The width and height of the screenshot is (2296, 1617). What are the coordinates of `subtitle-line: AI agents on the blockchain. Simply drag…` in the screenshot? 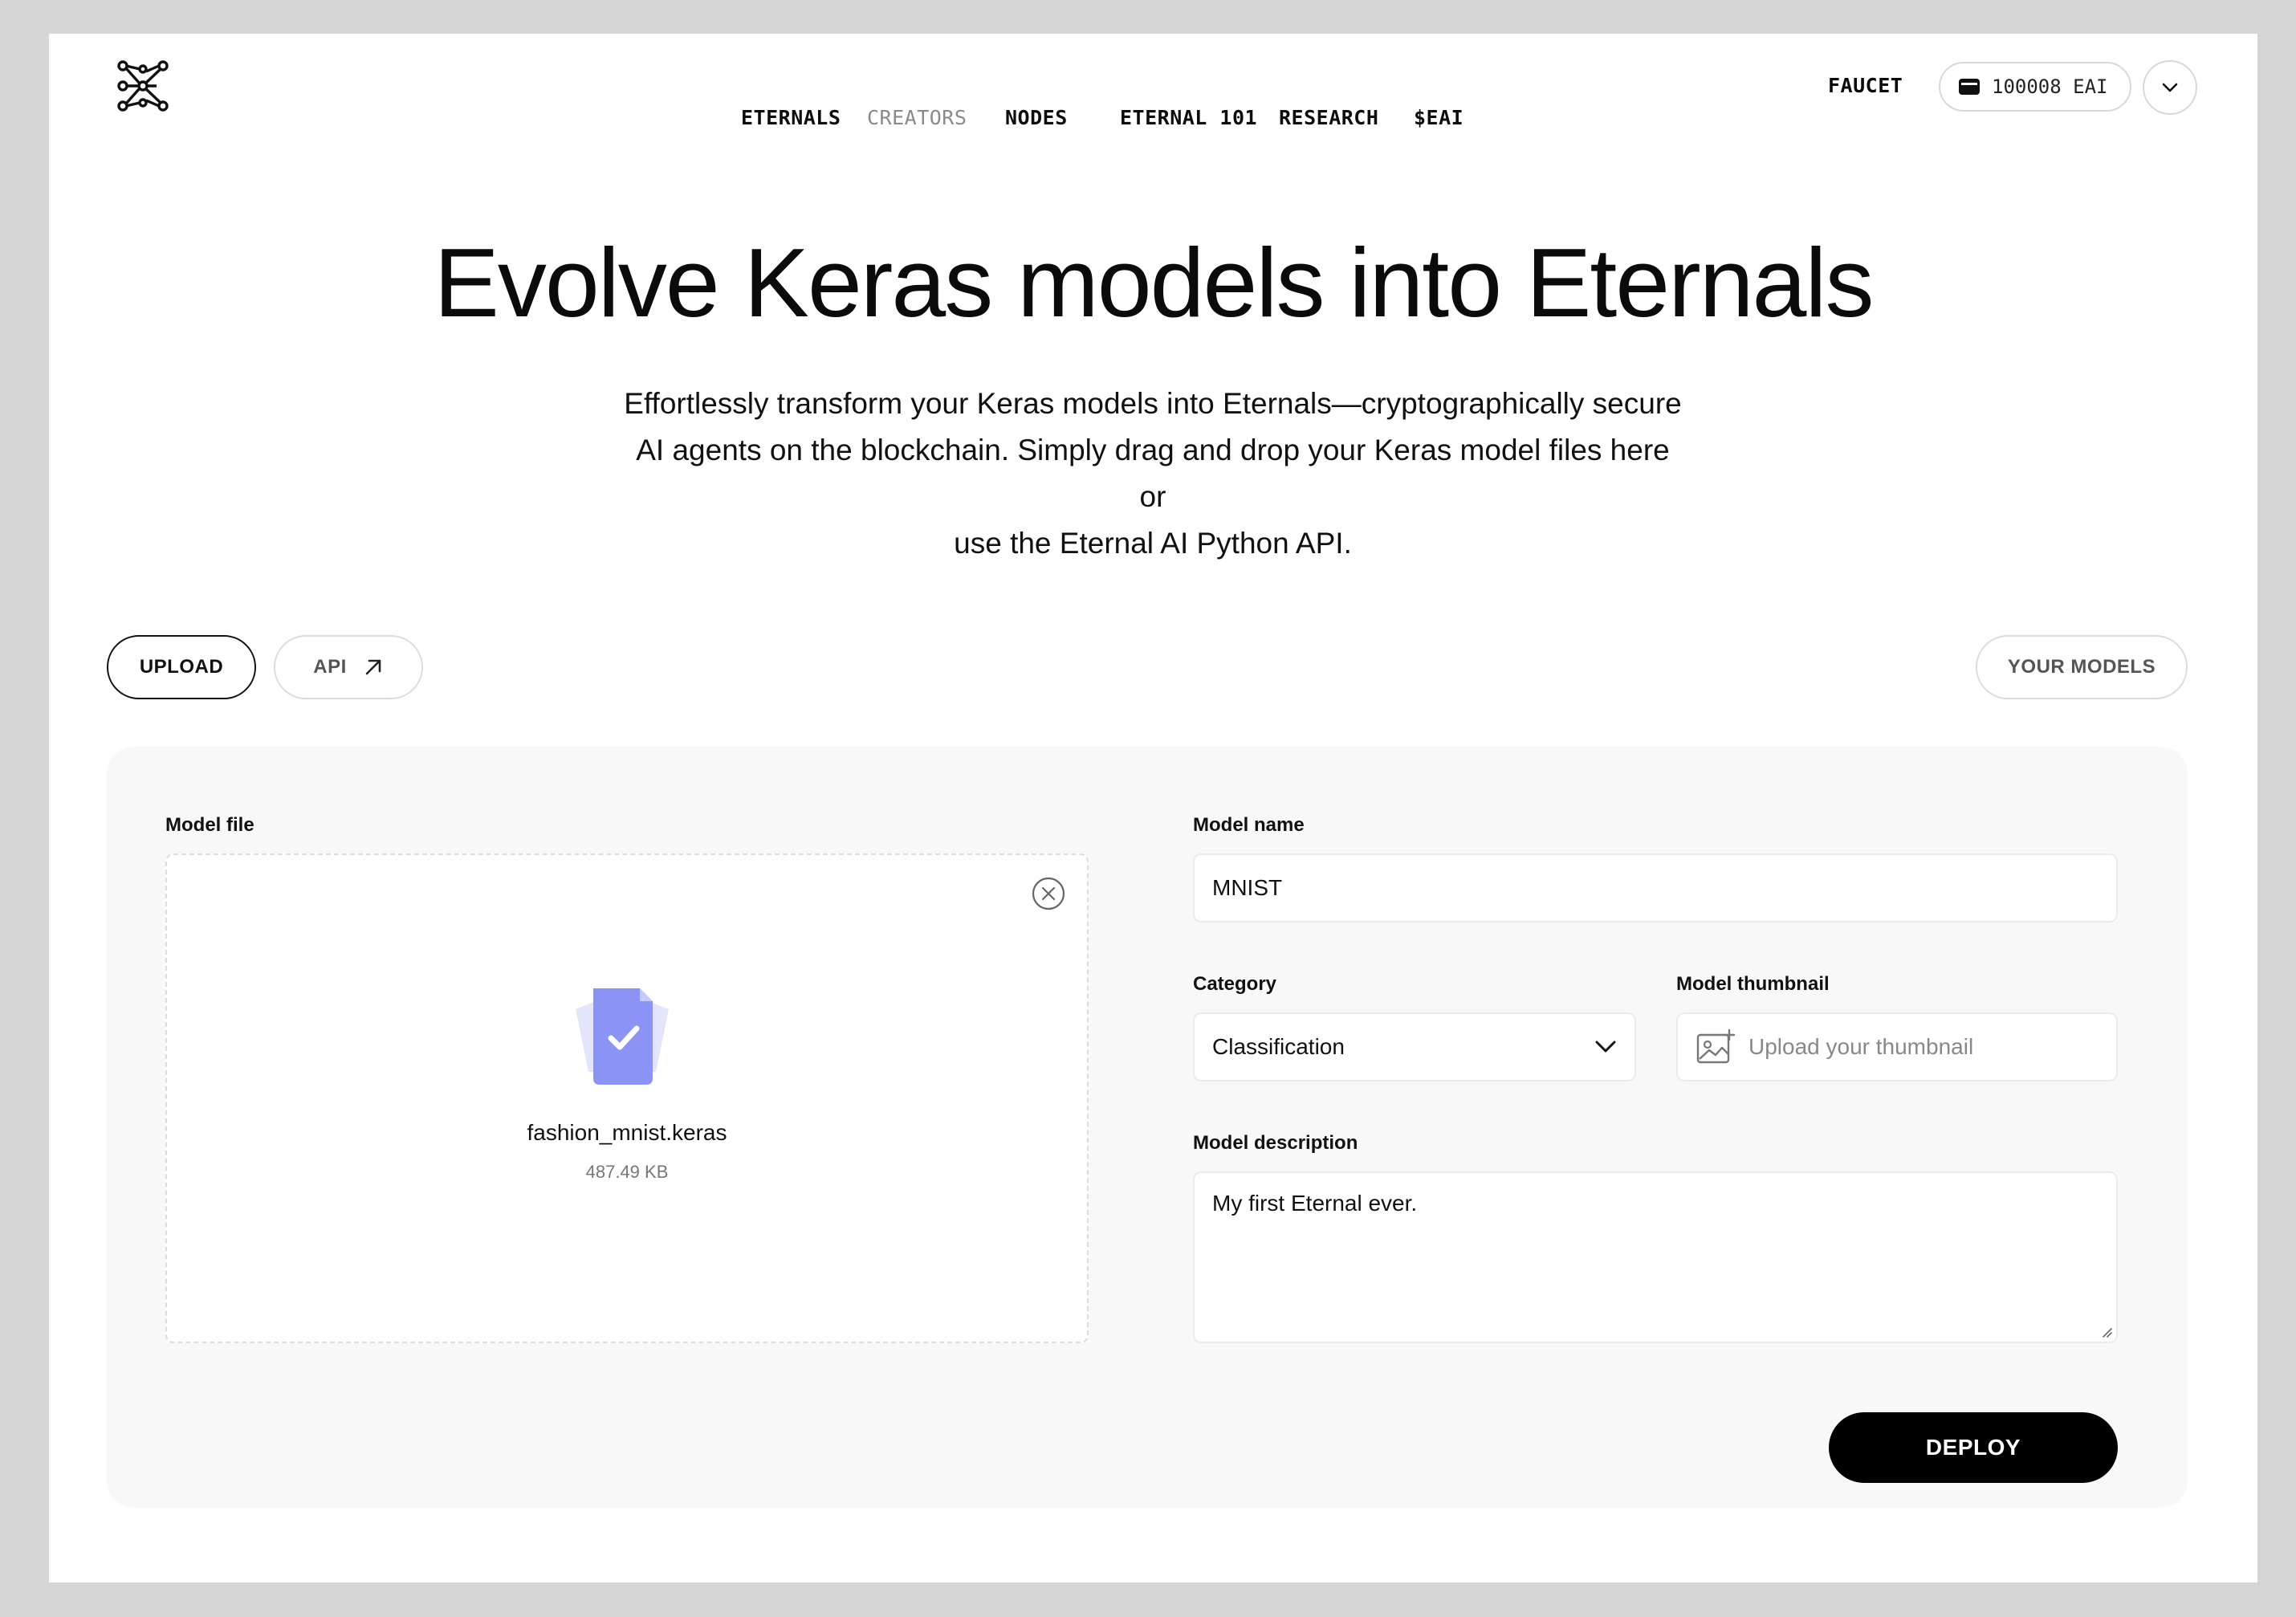 It's located at (1153, 473).